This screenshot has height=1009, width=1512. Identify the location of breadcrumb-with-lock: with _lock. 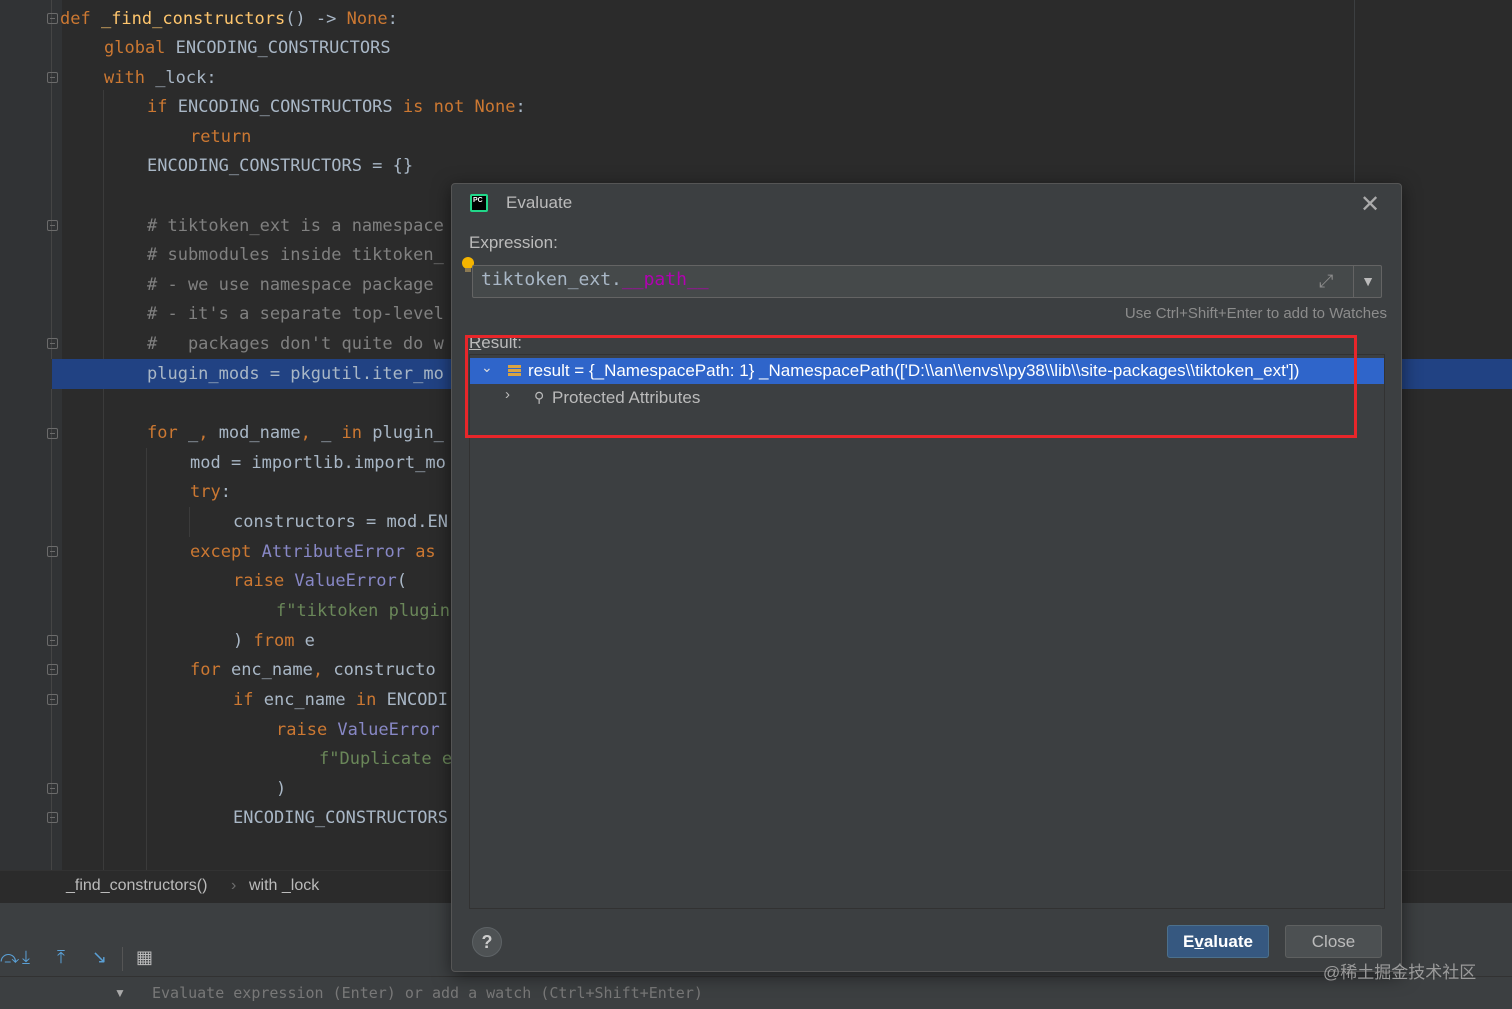
(284, 886).